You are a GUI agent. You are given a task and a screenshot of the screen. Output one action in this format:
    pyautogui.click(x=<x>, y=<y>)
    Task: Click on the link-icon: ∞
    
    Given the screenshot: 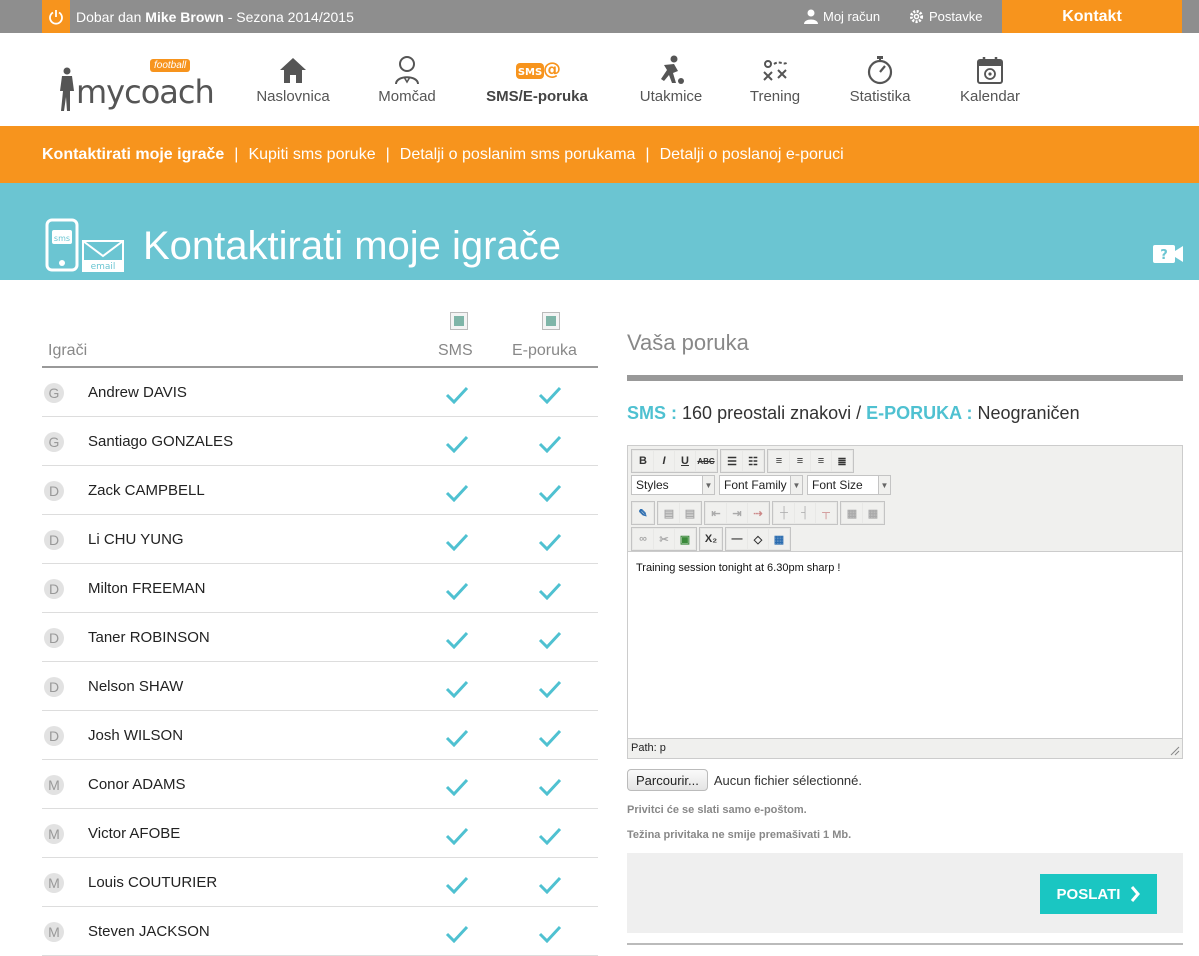 What is the action you would take?
    pyautogui.click(x=643, y=539)
    